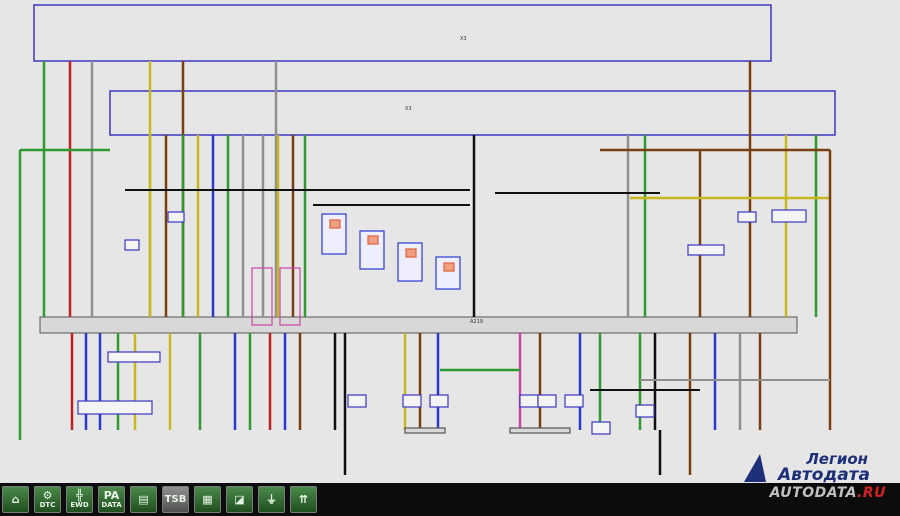  Describe the element at coordinates (476, 322) in the screenshot. I see `ecu-label: A219` at that location.